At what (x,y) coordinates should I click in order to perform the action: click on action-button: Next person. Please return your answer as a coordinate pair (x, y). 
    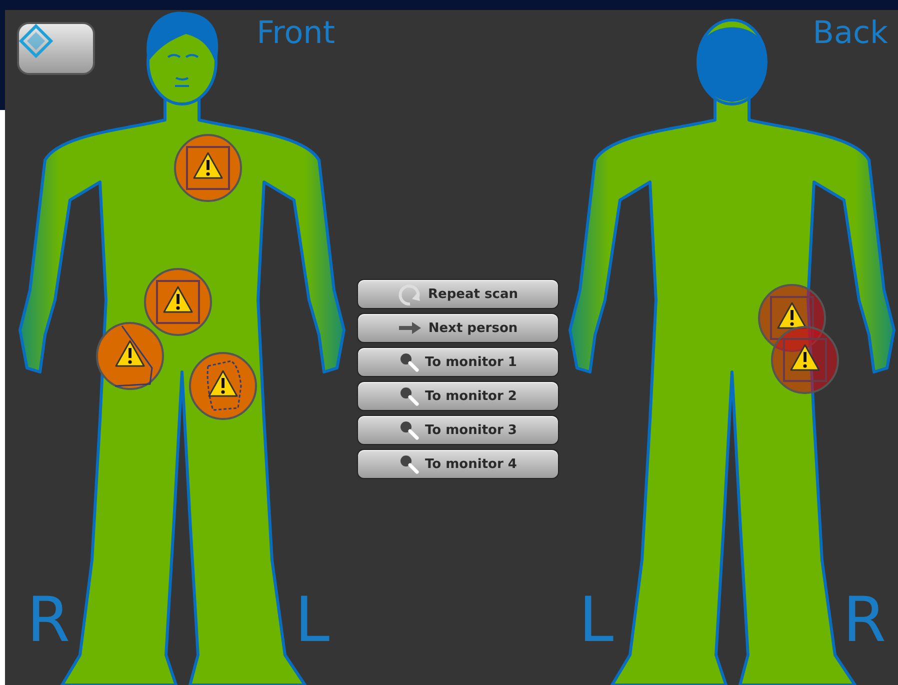
    Looking at the image, I should click on (458, 328).